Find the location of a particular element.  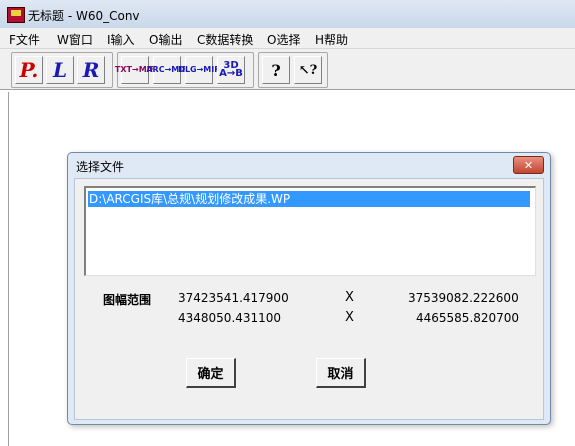

open-point-button: P. is located at coordinates (29, 70).